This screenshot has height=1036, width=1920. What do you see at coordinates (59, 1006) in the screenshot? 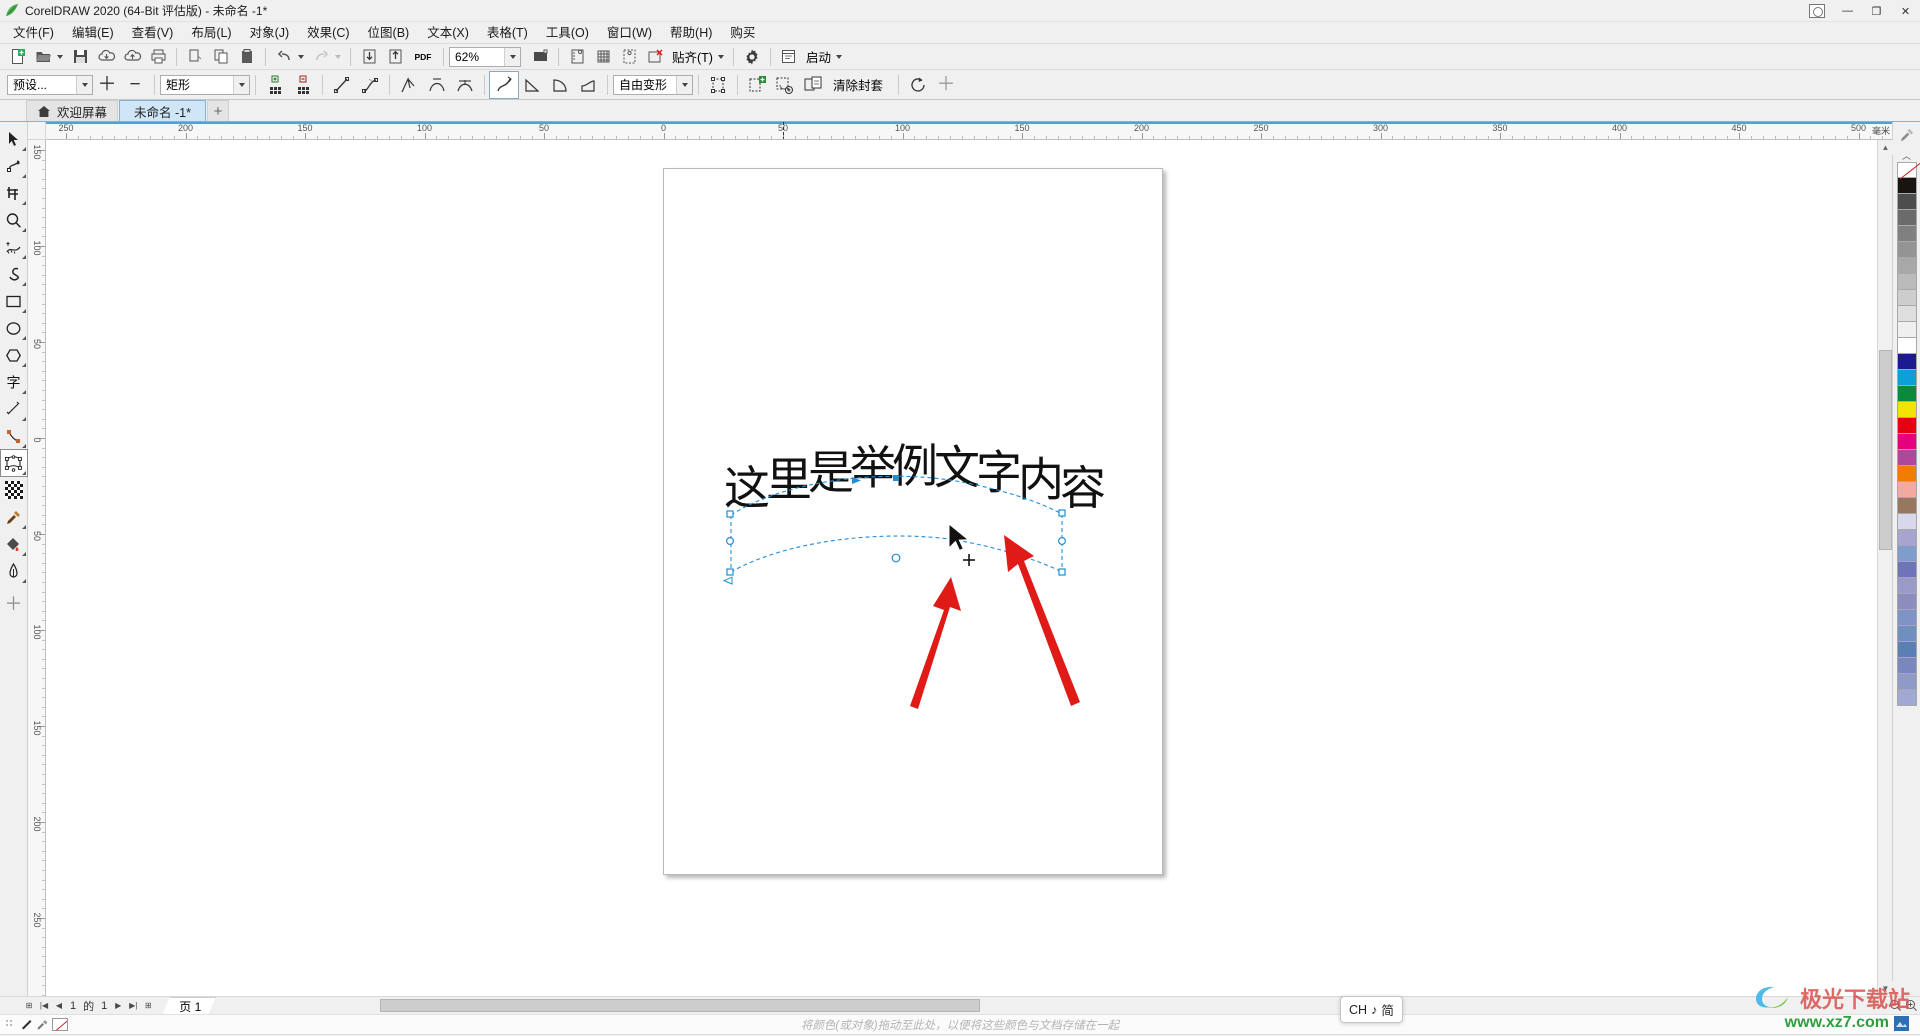
I see `previous-page-icon: ◀` at bounding box center [59, 1006].